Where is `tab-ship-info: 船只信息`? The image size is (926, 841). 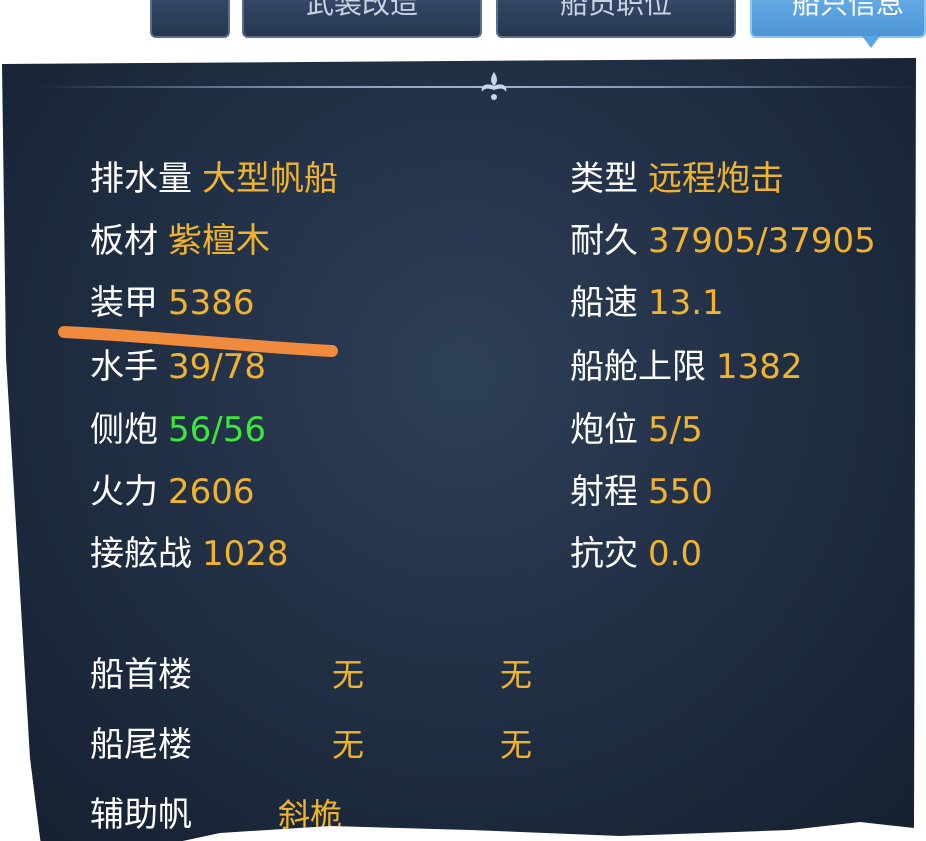
tab-ship-info: 船只信息 is located at coordinates (838, 19).